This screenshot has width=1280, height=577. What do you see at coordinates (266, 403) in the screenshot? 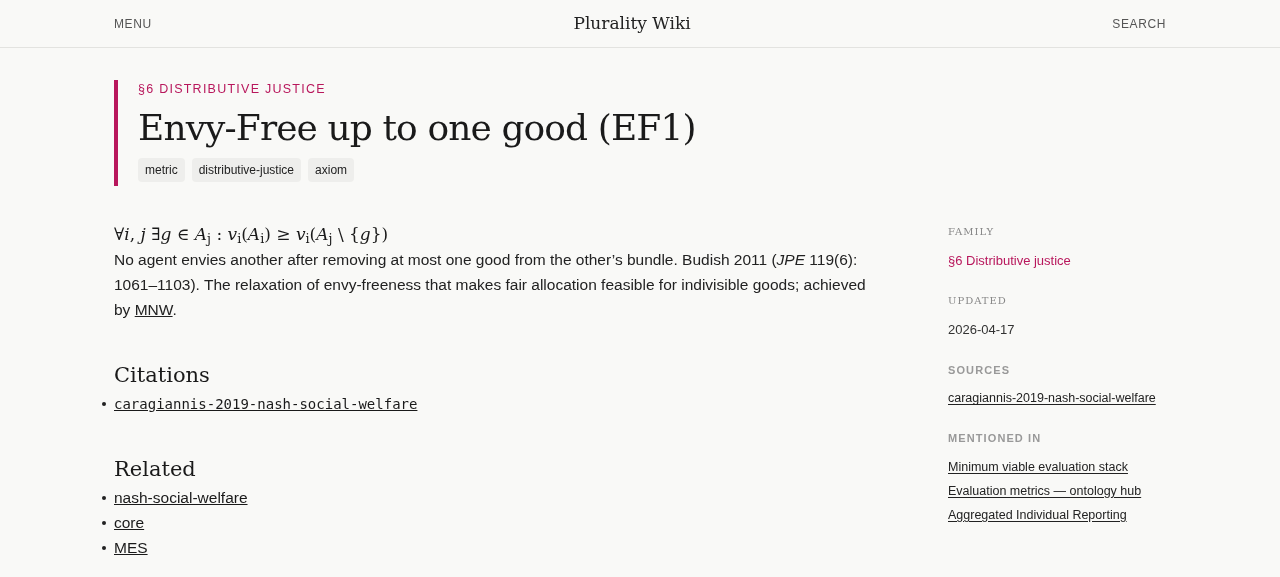
I see `citation-link: caragiannis-2019-nash-social-welfare` at bounding box center [266, 403].